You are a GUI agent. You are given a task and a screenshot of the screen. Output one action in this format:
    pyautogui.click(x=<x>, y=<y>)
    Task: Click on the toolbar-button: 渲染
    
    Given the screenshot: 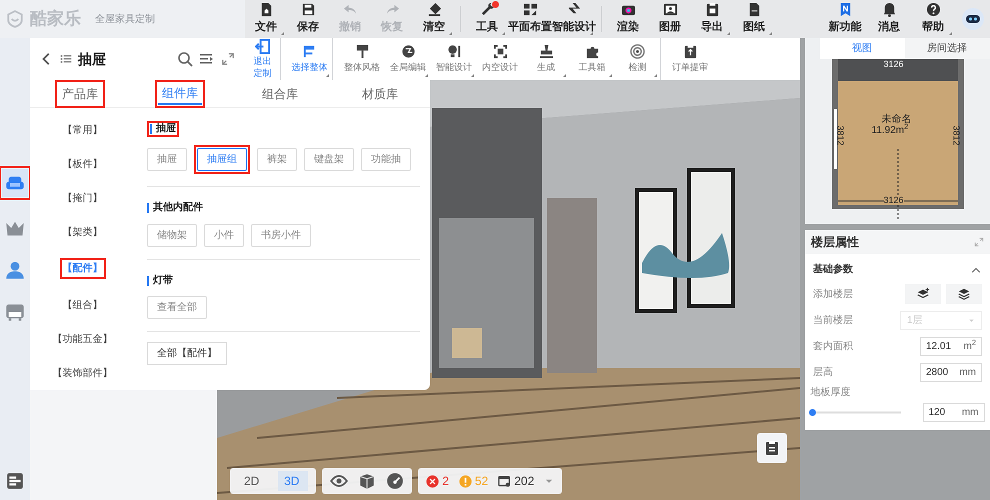 What is the action you would take?
    pyautogui.click(x=628, y=19)
    